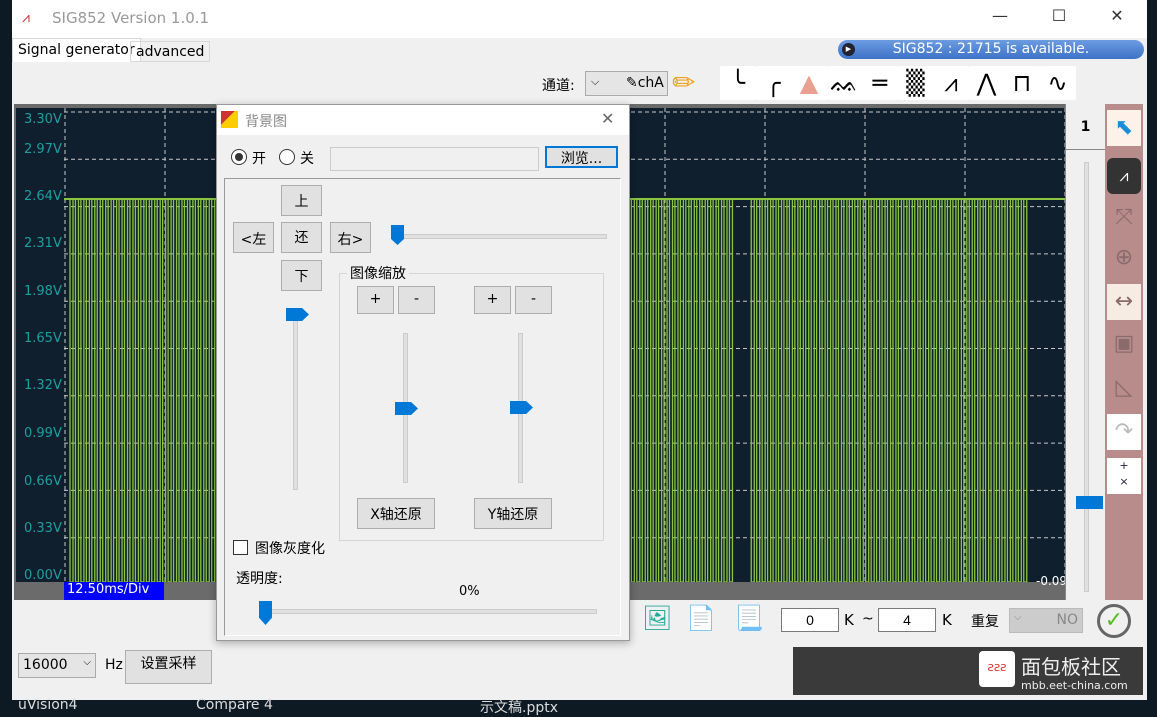 This screenshot has height=717, width=1157. I want to click on tilde: ~, so click(868, 619).